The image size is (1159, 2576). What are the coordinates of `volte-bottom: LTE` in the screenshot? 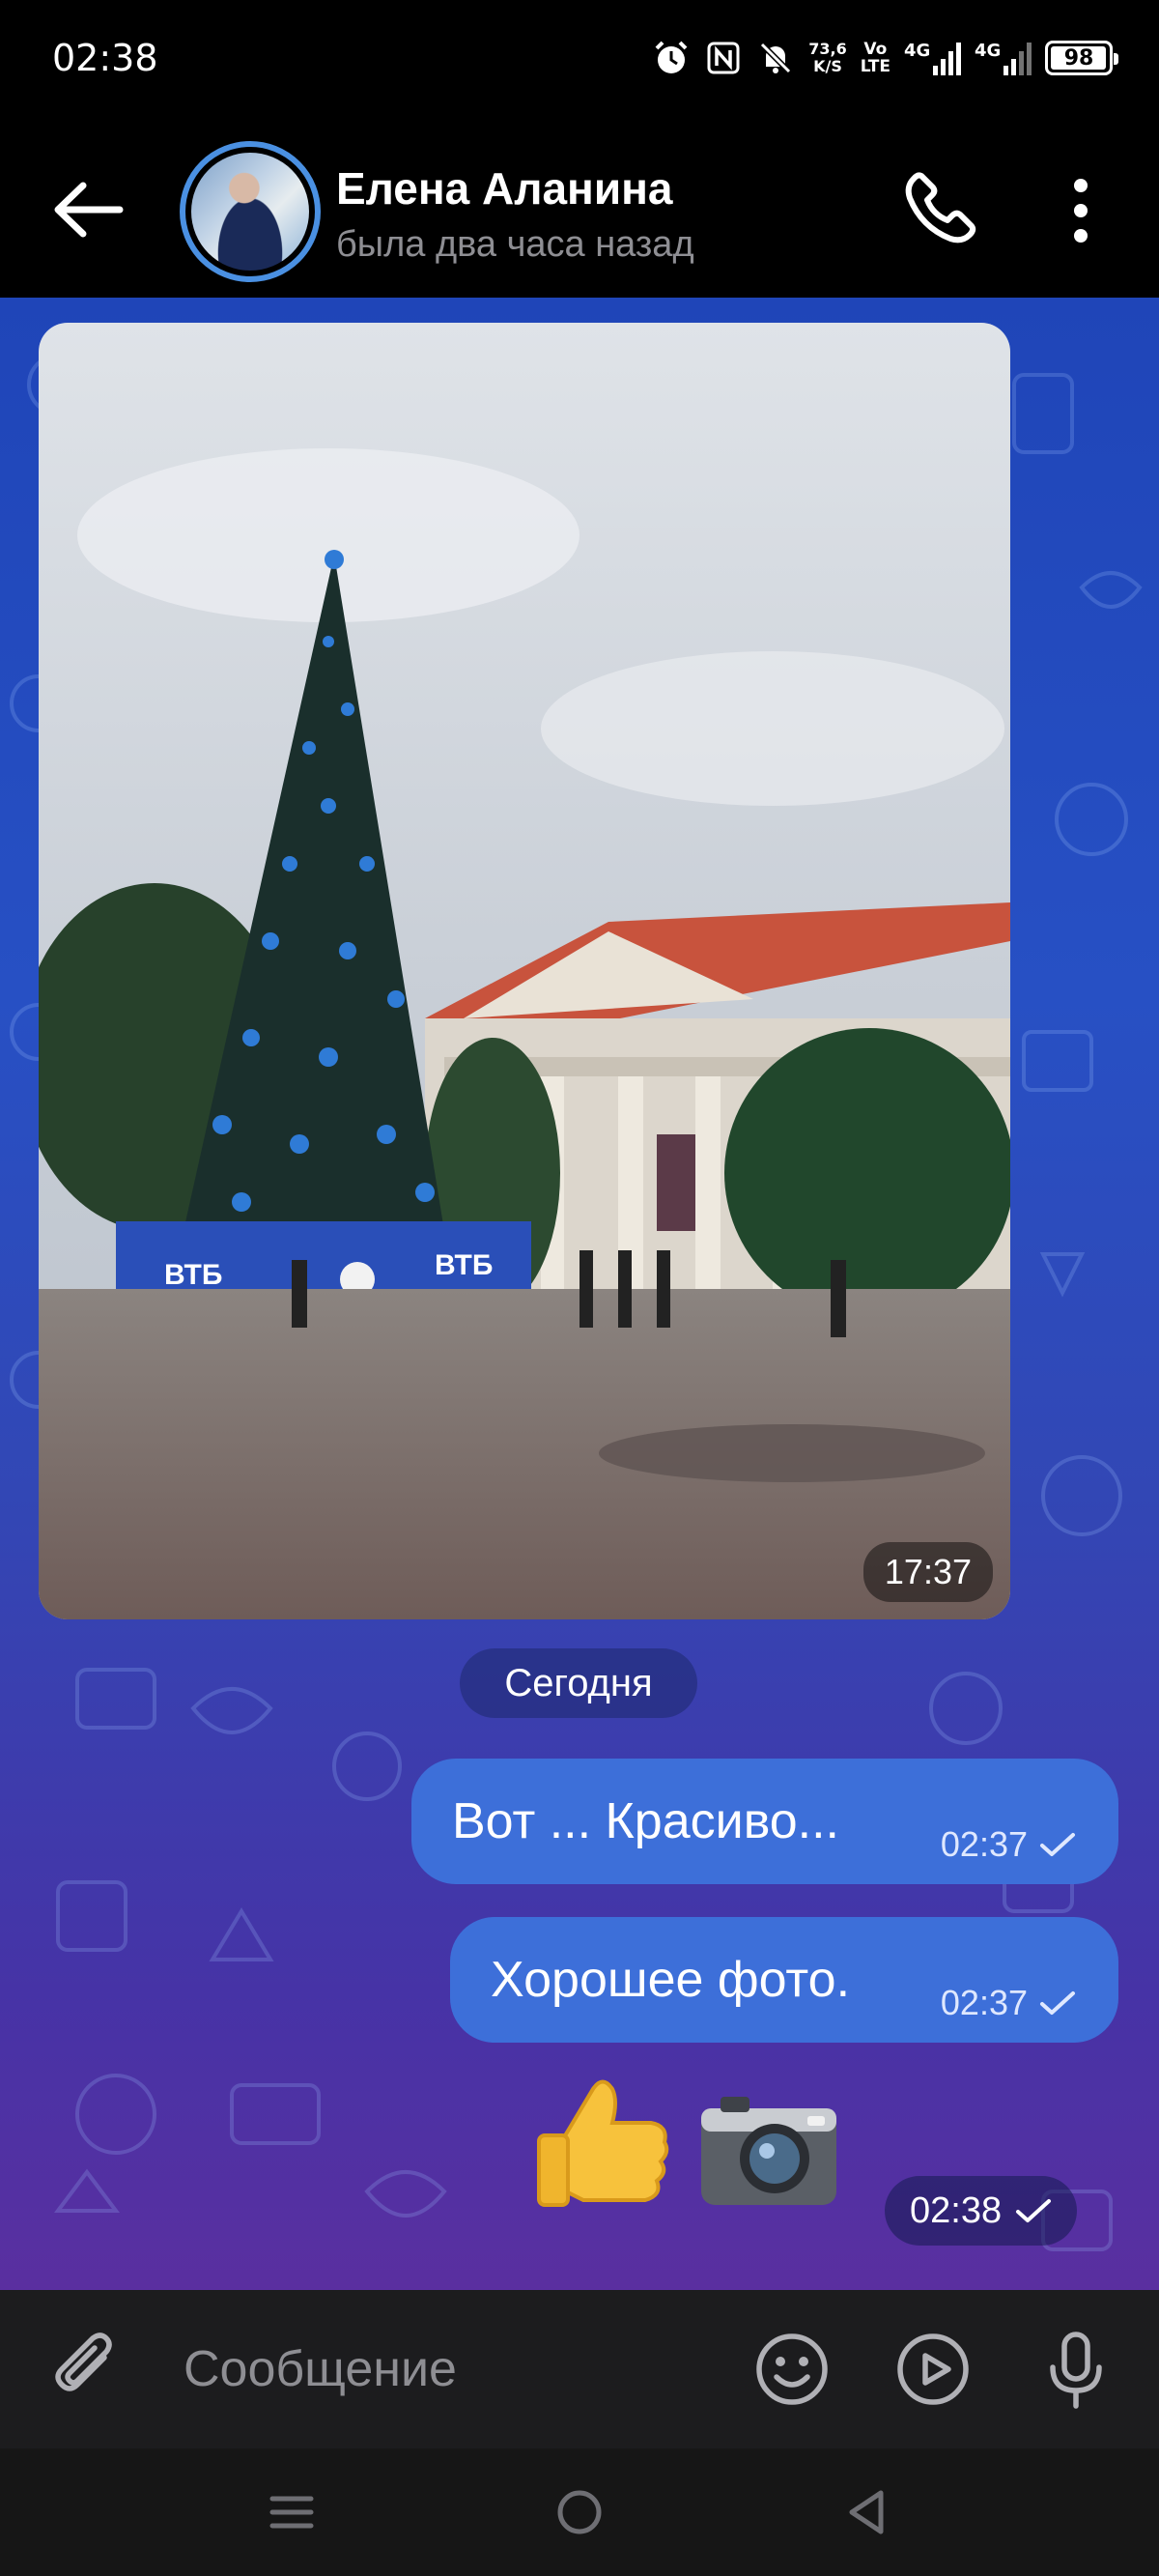 It's located at (875, 67).